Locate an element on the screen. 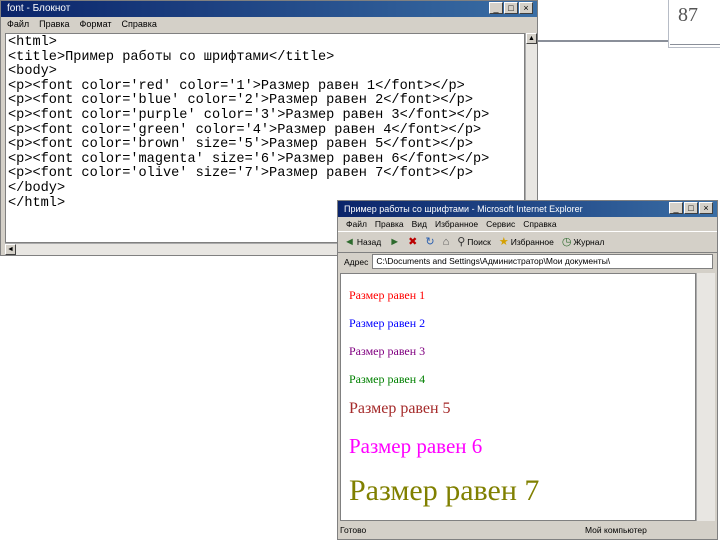 This screenshot has width=720, height=540. ie-menu-edit: Правка is located at coordinates (389, 224).